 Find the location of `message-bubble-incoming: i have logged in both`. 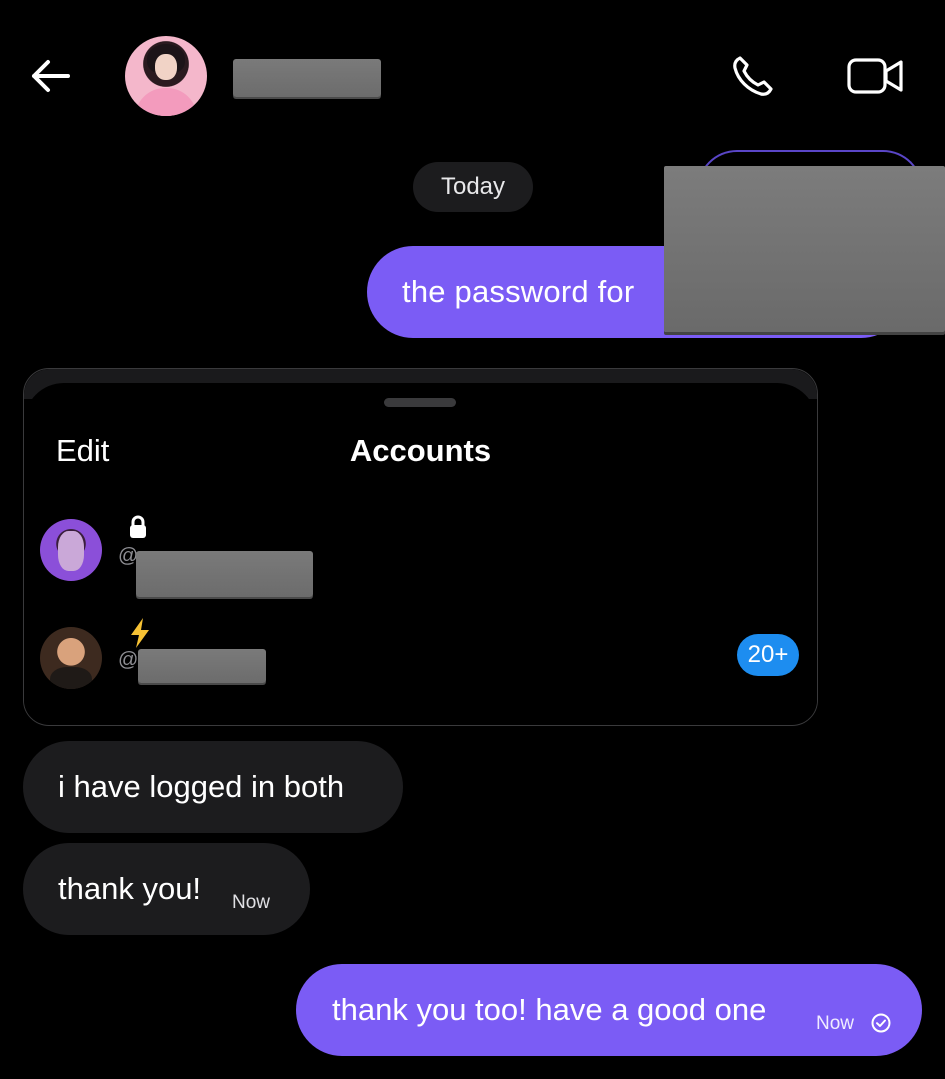

message-bubble-incoming: i have logged in both is located at coordinates (213, 787).